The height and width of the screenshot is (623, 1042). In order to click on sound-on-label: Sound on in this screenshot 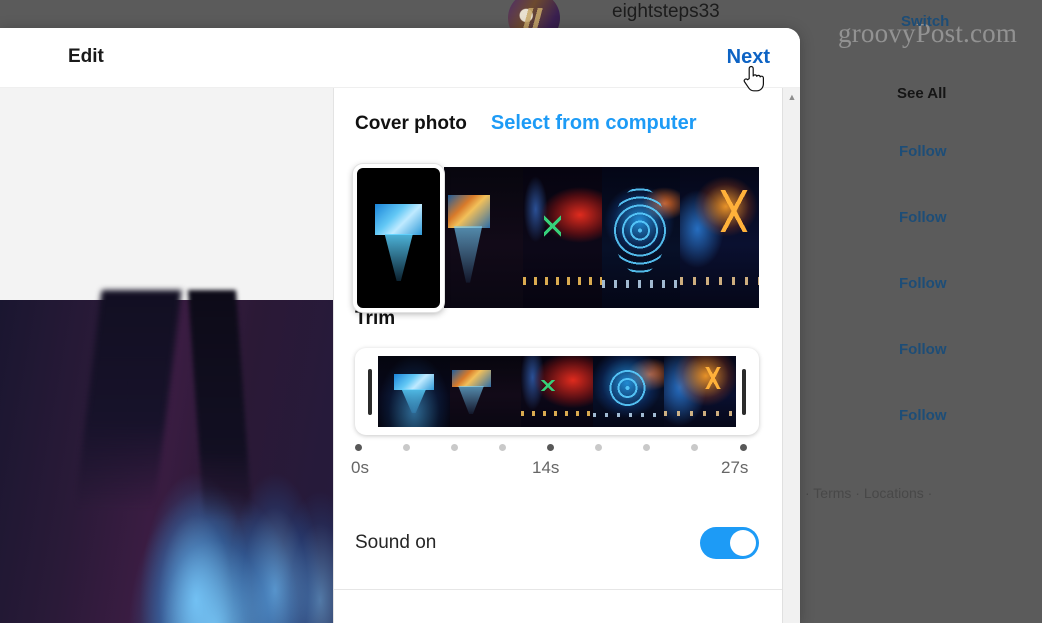, I will do `click(396, 542)`.